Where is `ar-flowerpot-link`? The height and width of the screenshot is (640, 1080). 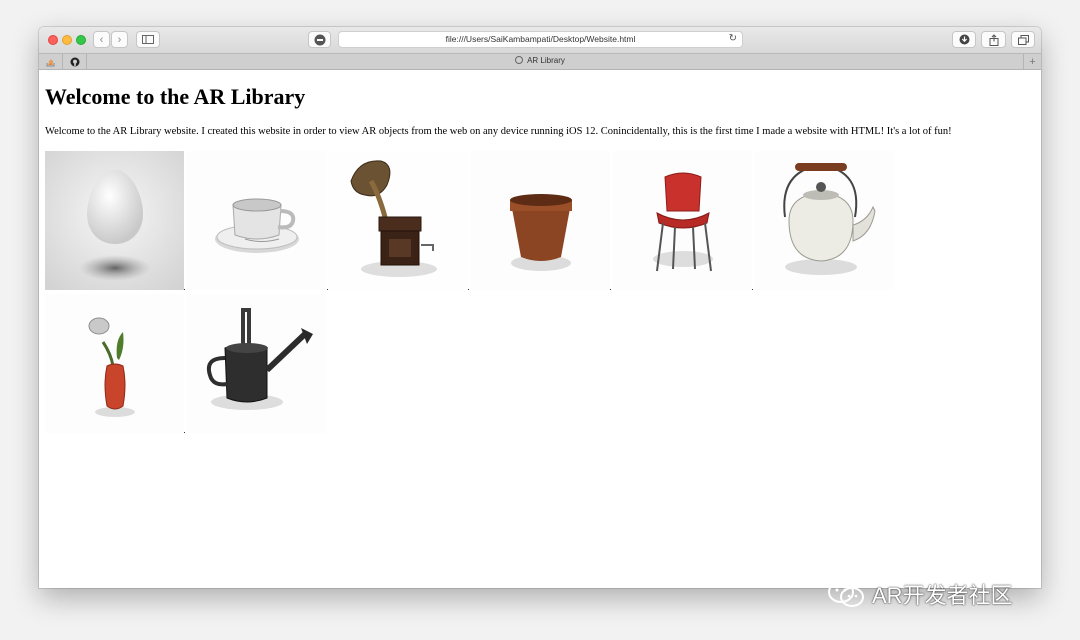
ar-flowerpot-link is located at coordinates (540, 220).